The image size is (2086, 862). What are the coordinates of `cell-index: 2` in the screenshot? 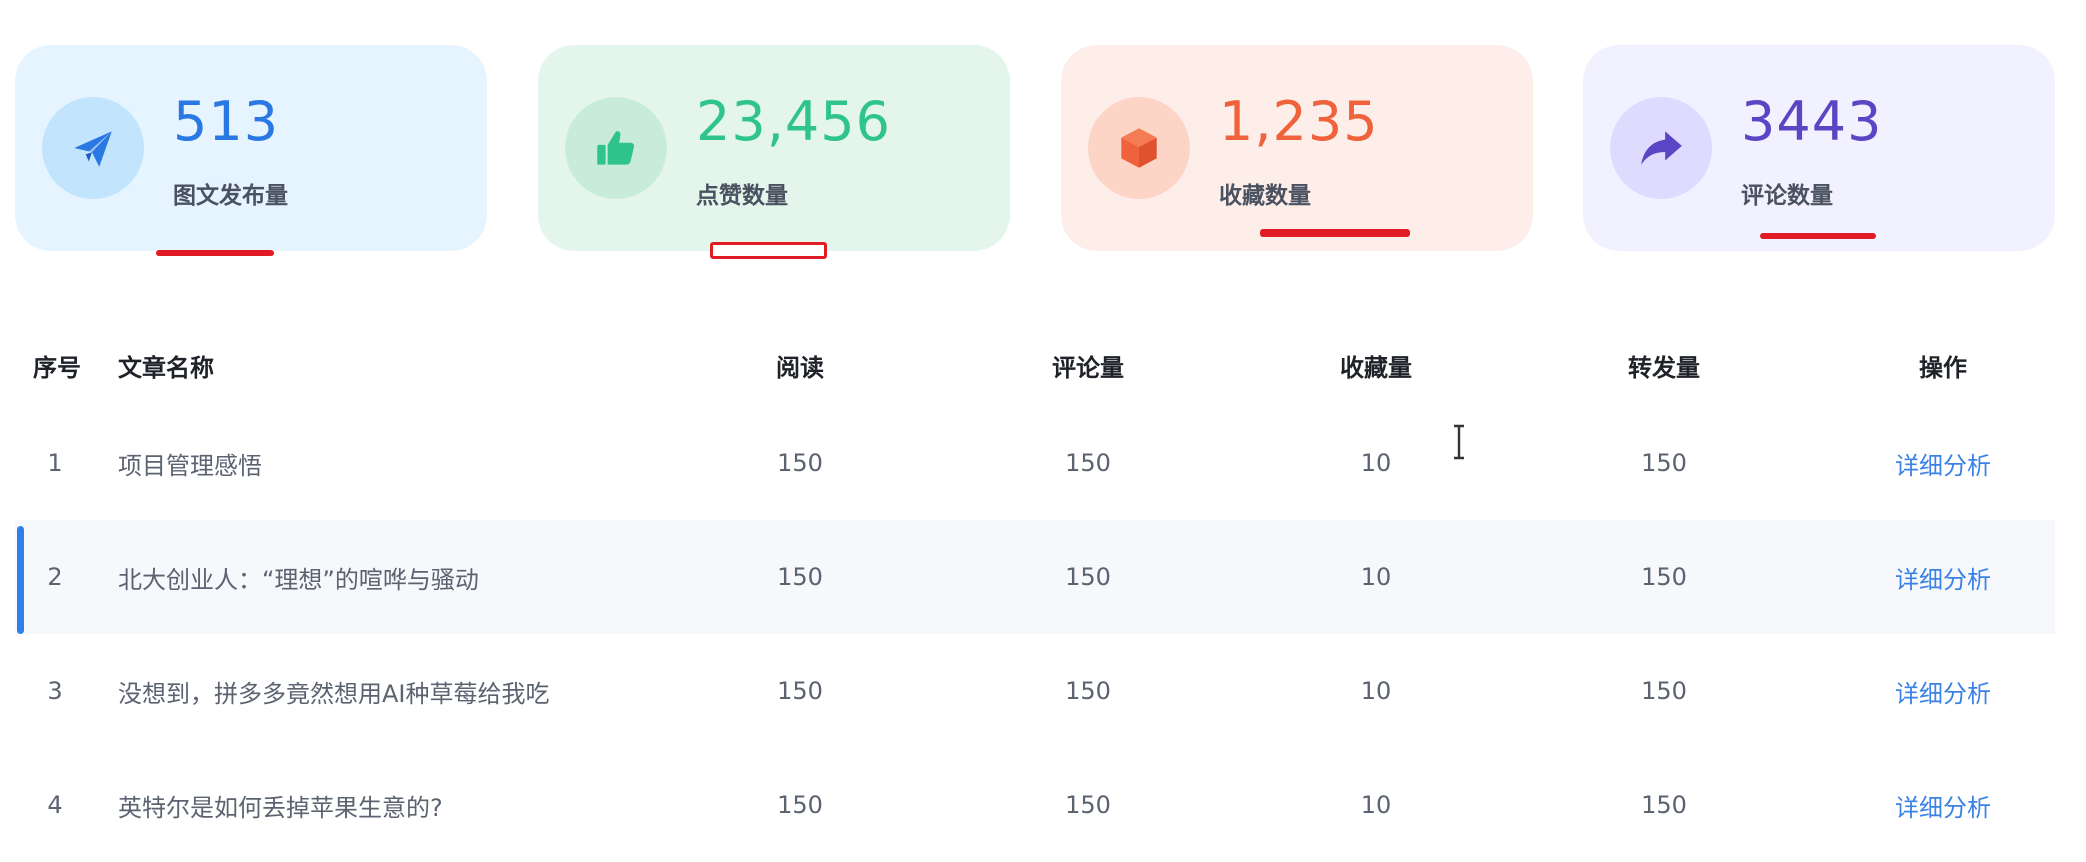 It's located at (55, 577).